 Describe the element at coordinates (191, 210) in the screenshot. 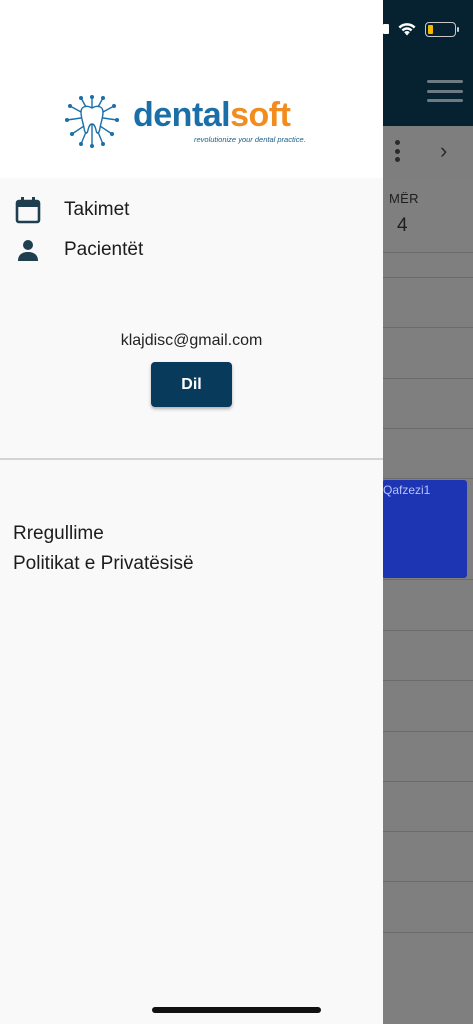

I see `nav-item-appointments: Takimet` at that location.